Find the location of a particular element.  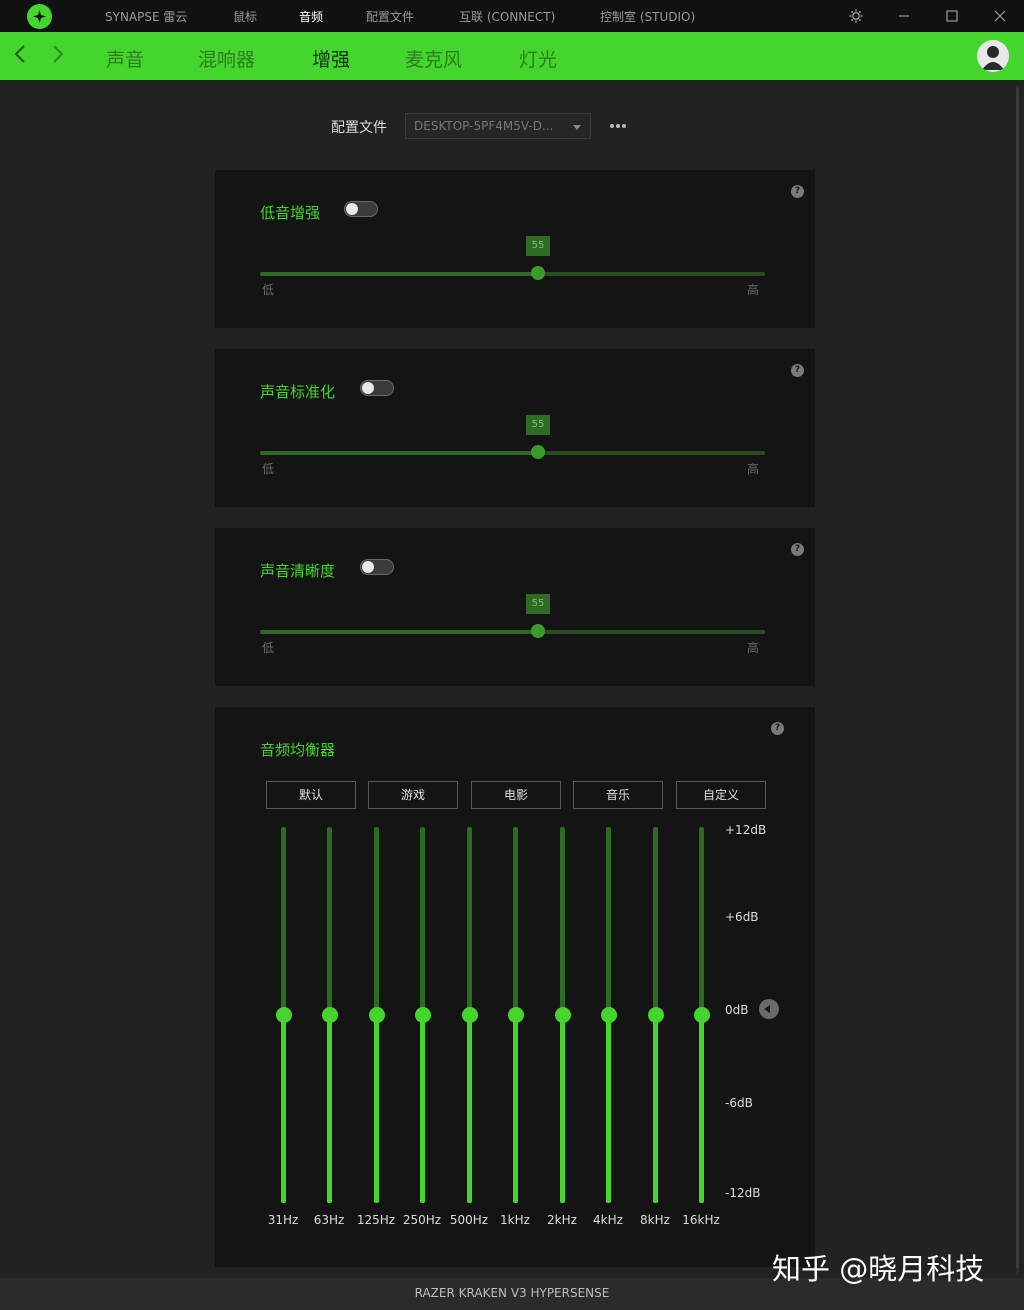

equalizer-title: 音频均衡器 is located at coordinates (298, 750).